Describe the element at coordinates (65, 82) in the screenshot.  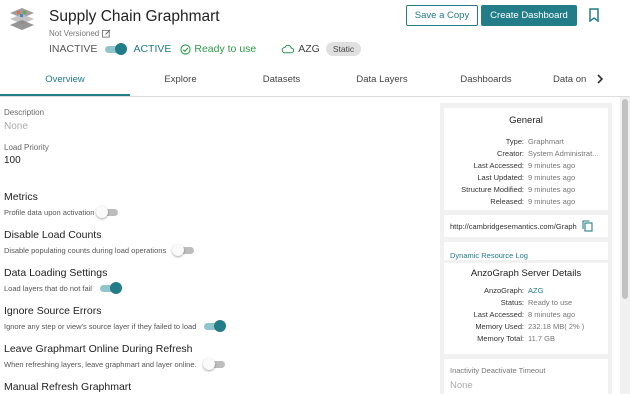
I see `tab-overview: Overview` at that location.